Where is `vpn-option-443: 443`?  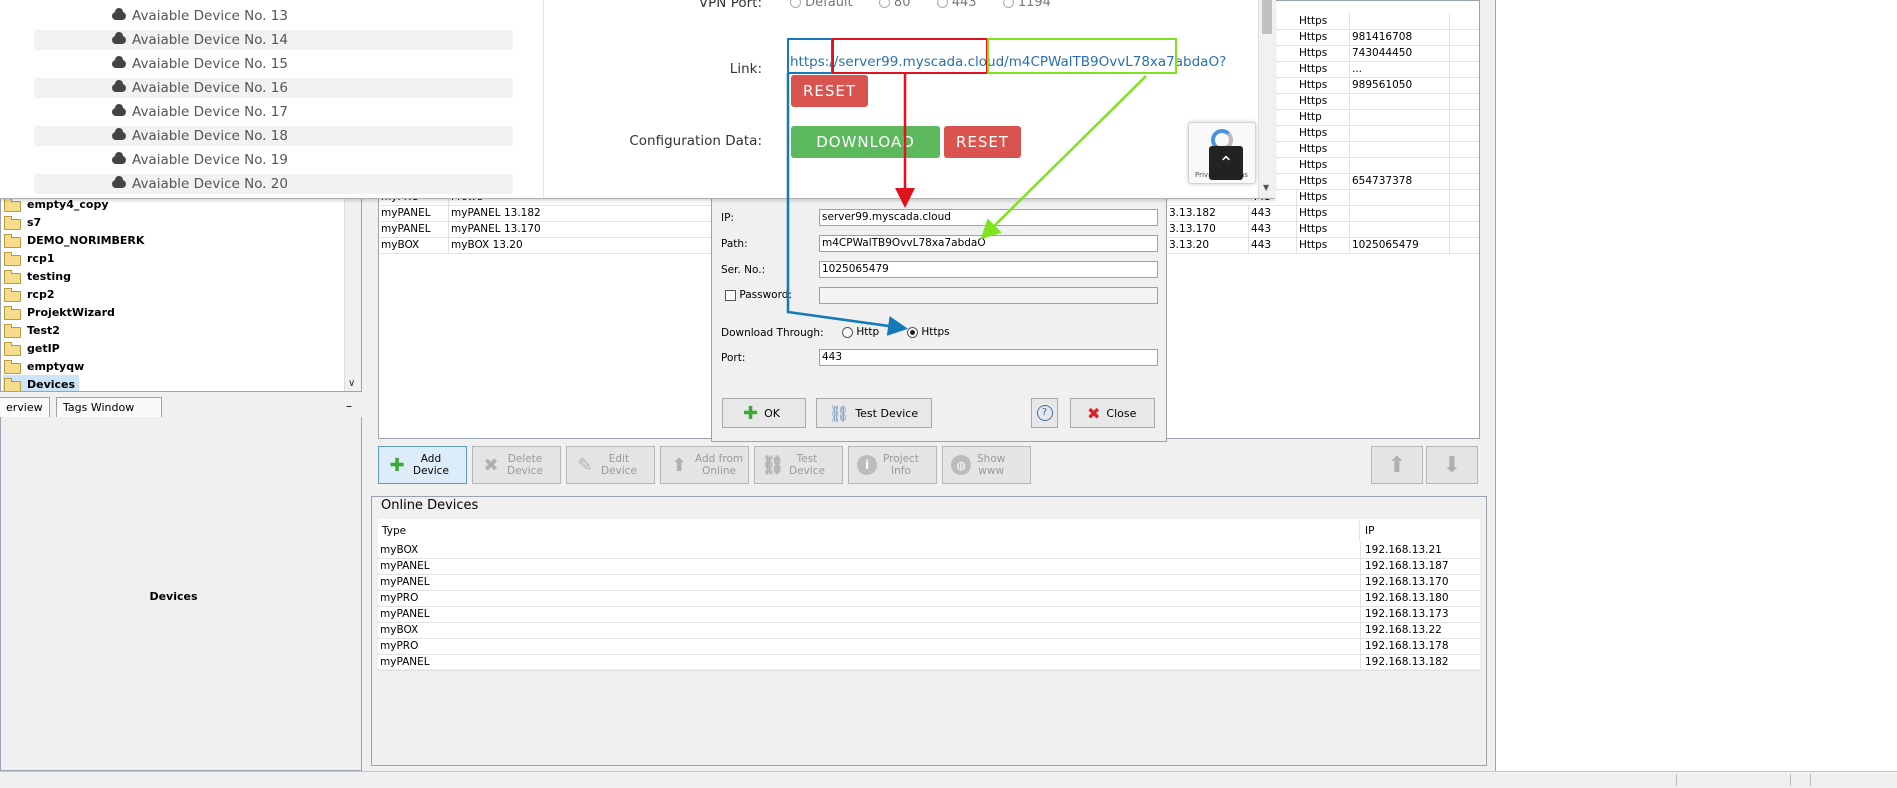
vpn-option-443: 443 is located at coordinates (956, 5).